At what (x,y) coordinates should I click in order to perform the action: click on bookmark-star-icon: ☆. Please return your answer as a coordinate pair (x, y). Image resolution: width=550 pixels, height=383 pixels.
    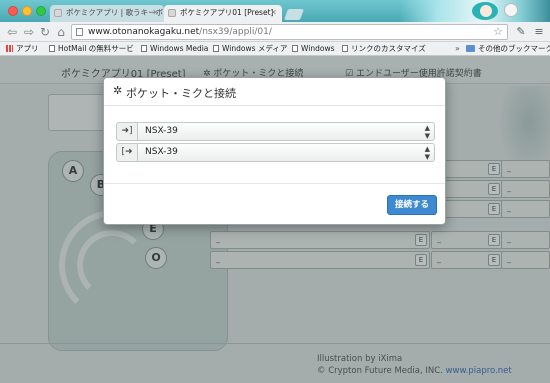
    Looking at the image, I should click on (498, 32).